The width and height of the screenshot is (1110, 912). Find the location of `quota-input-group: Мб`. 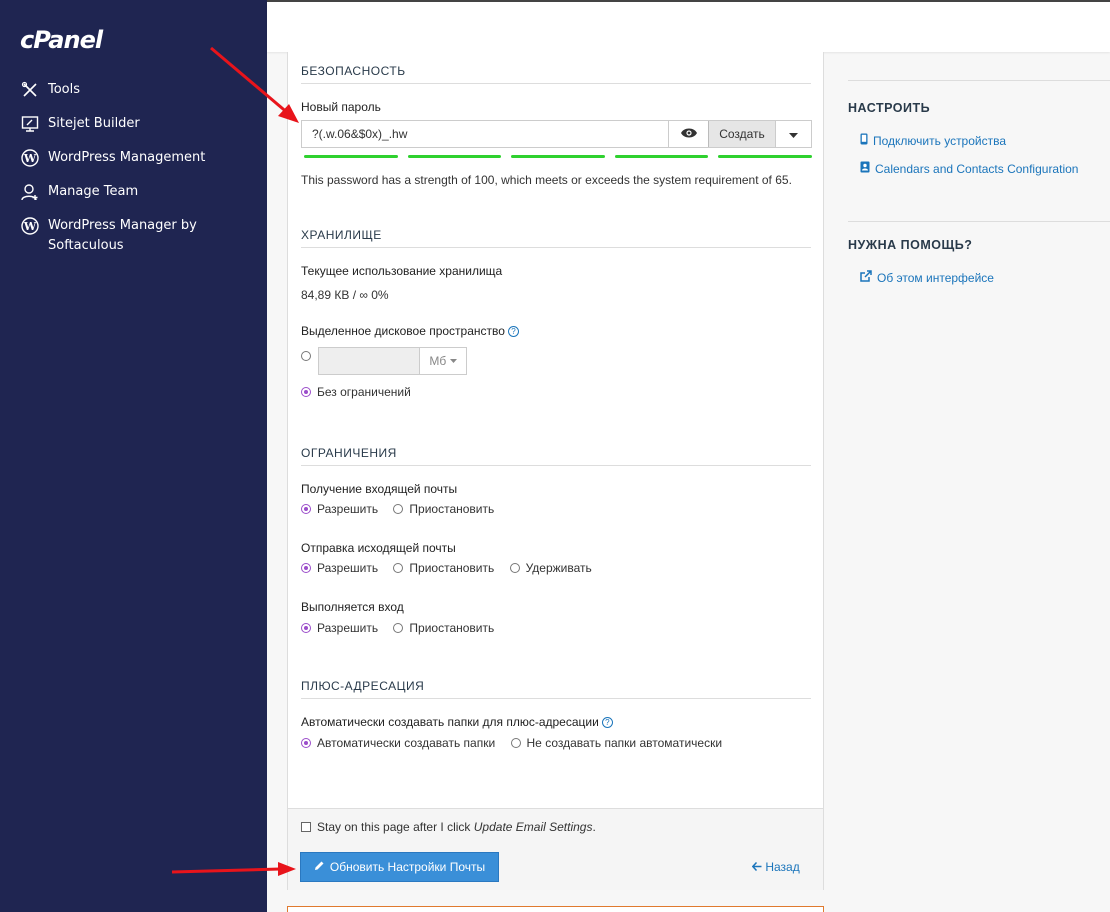

quota-input-group: Мб is located at coordinates (392, 361).